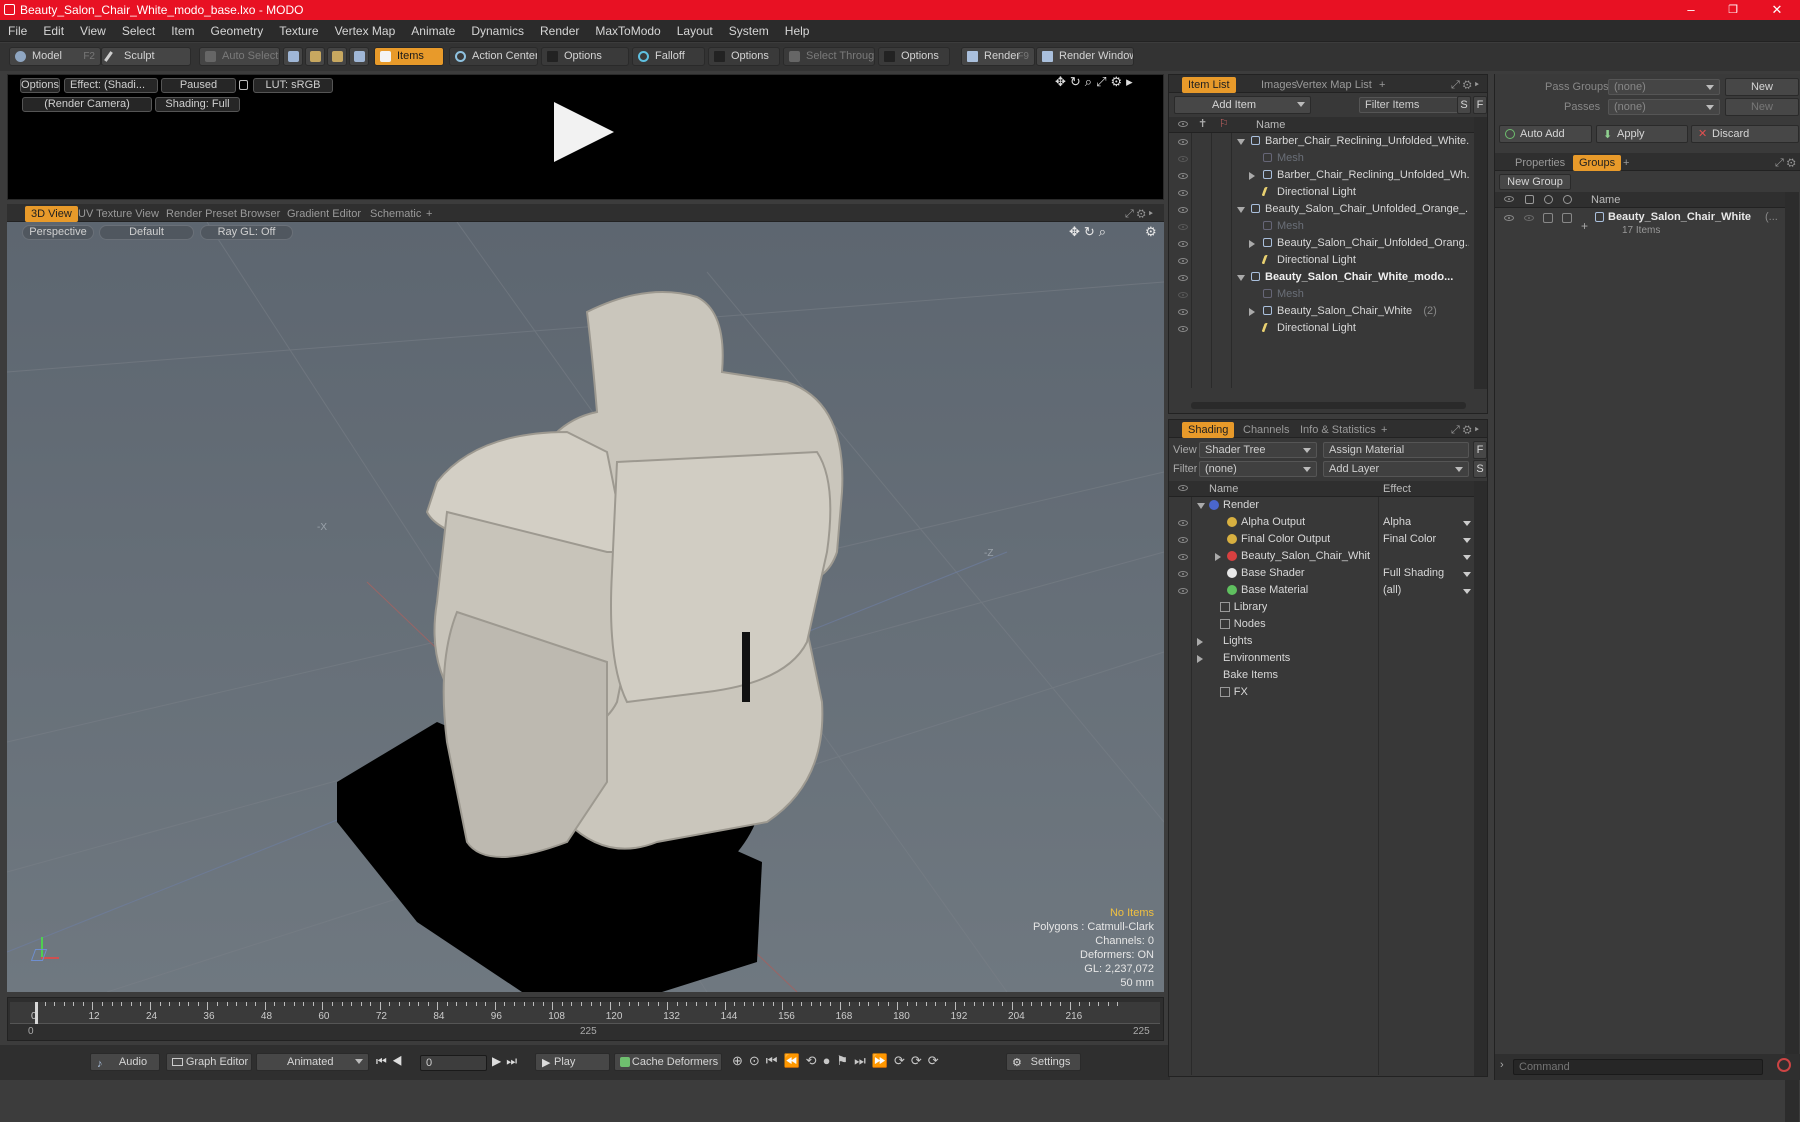 The width and height of the screenshot is (1800, 1122). I want to click on view-dropdown: Shader Tree, so click(1258, 450).